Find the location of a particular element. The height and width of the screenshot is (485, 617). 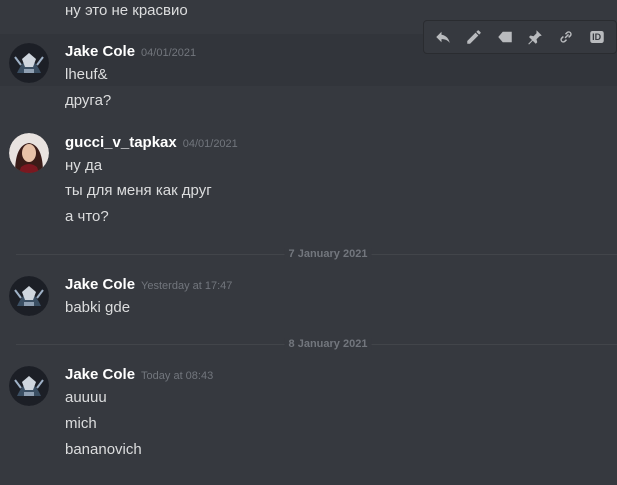

message-header: Jake Cole Today at 08:43 is located at coordinates (139, 375).